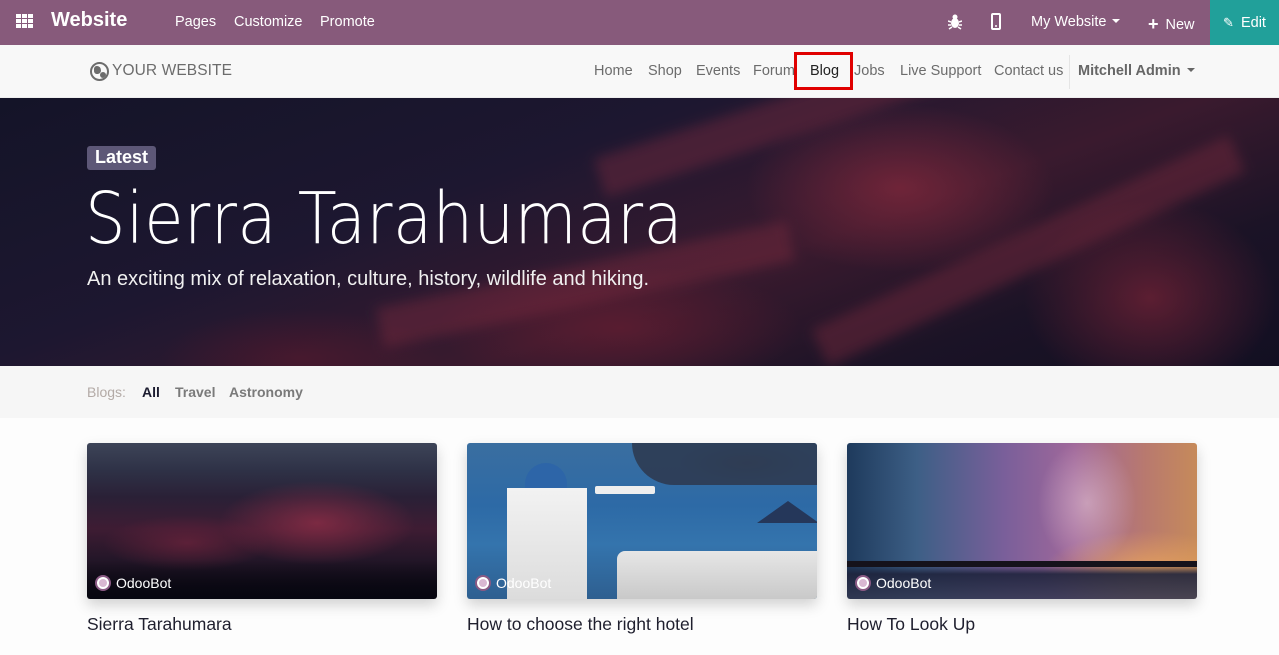  Describe the element at coordinates (262, 624) in the screenshot. I see `post-title: Sierra Tarahumara` at that location.